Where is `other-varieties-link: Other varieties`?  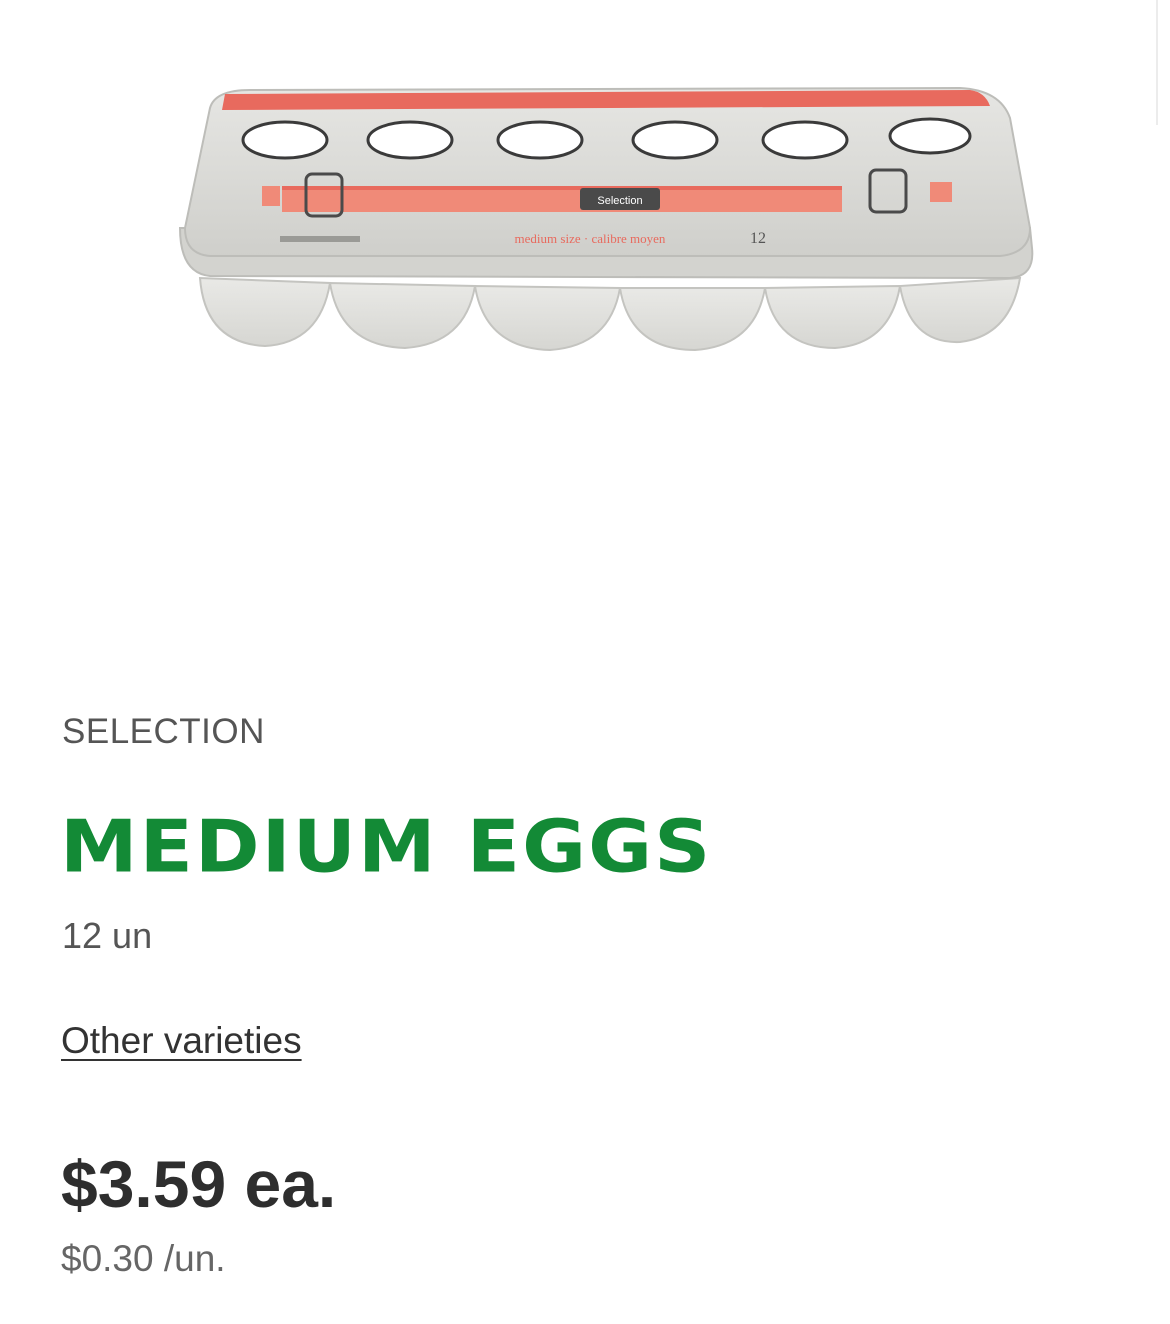
other-varieties-link: Other varieties is located at coordinates (181, 1041).